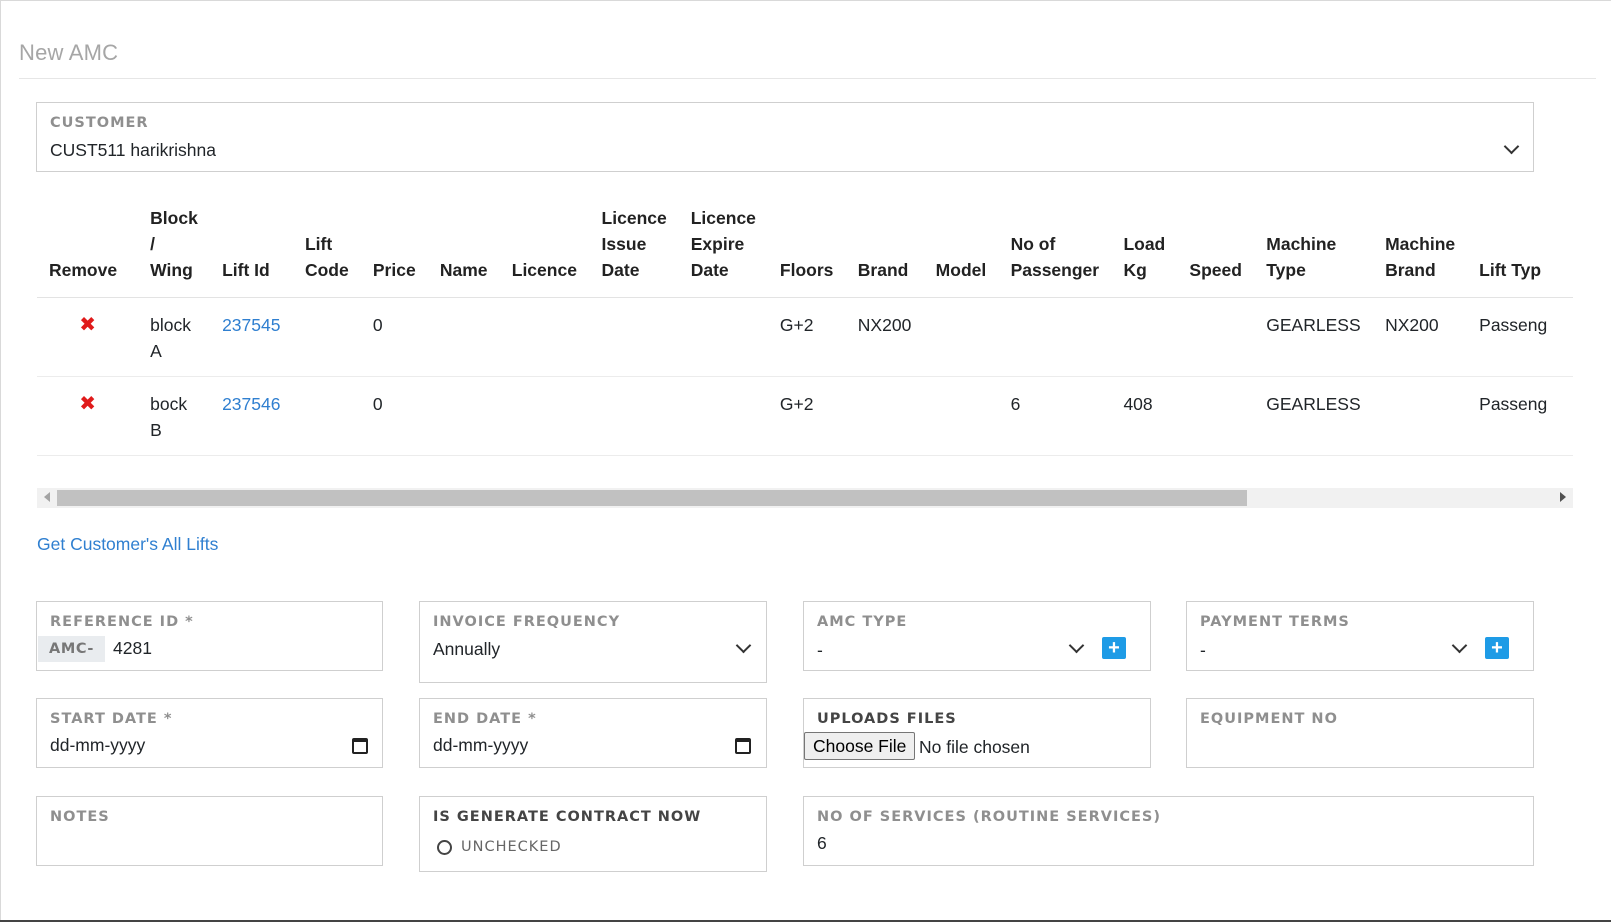 Image resolution: width=1611 pixels, height=922 pixels. Describe the element at coordinates (593, 834) in the screenshot. I see `generate-contract-field: IS GENERATE CONTRACT NOW UNCHECKED` at that location.